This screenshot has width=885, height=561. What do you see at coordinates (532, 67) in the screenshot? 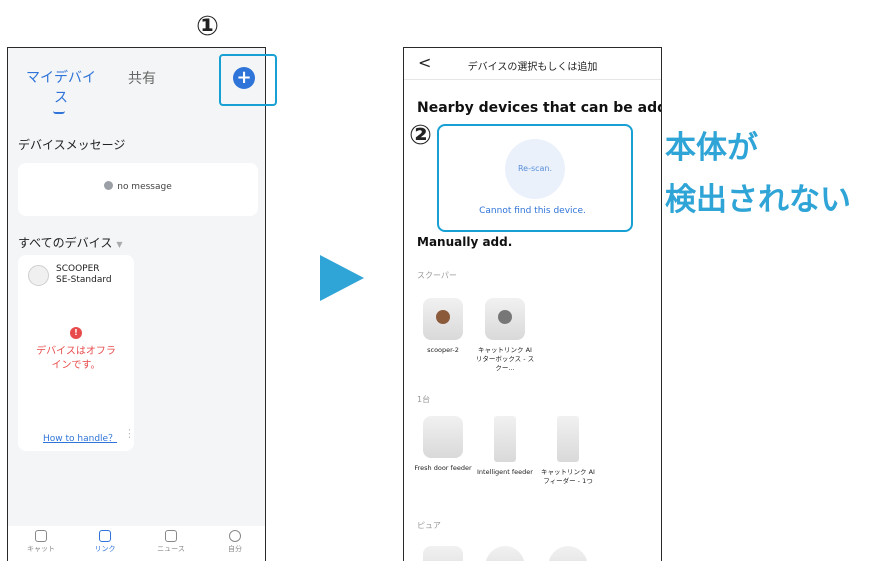
I see `screen-title: デバイスの選択もしくは追加` at bounding box center [532, 67].